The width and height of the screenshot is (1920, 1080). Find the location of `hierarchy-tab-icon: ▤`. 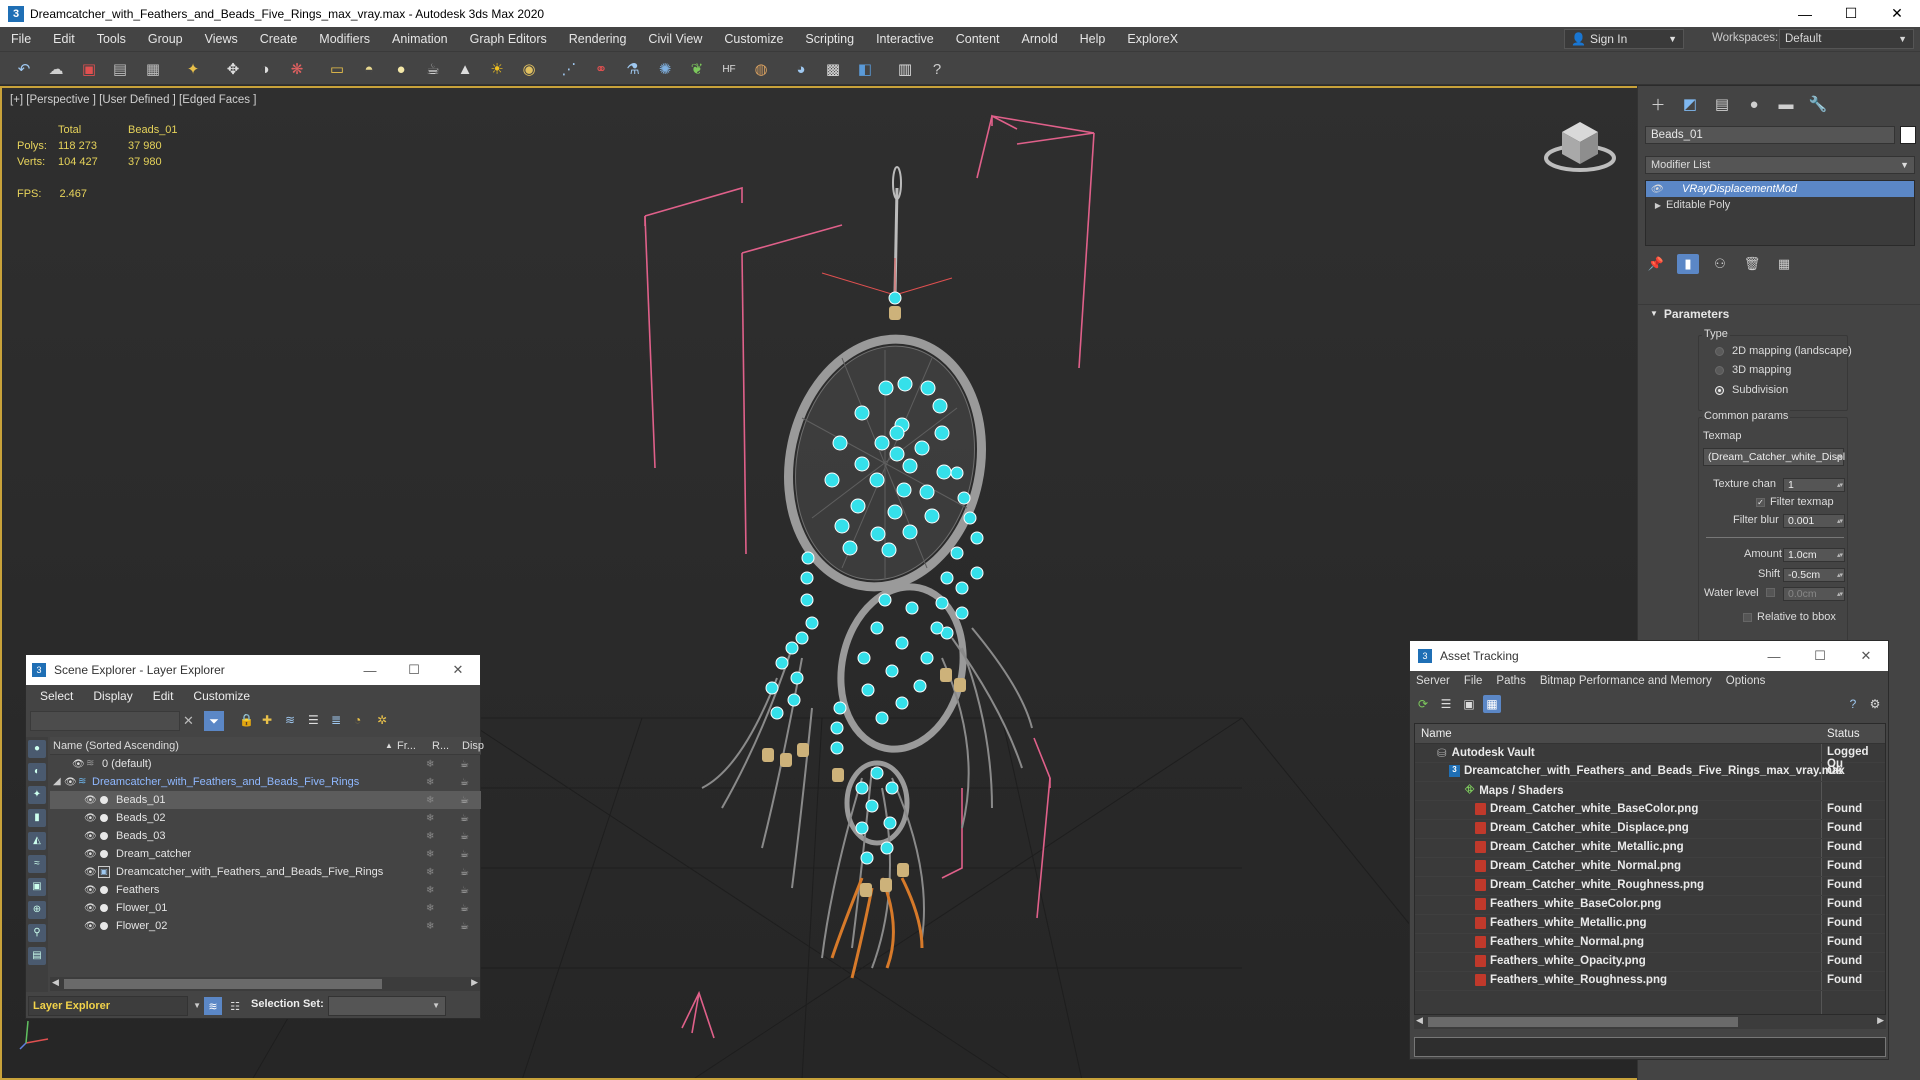

hierarchy-tab-icon: ▤ is located at coordinates (1722, 104).